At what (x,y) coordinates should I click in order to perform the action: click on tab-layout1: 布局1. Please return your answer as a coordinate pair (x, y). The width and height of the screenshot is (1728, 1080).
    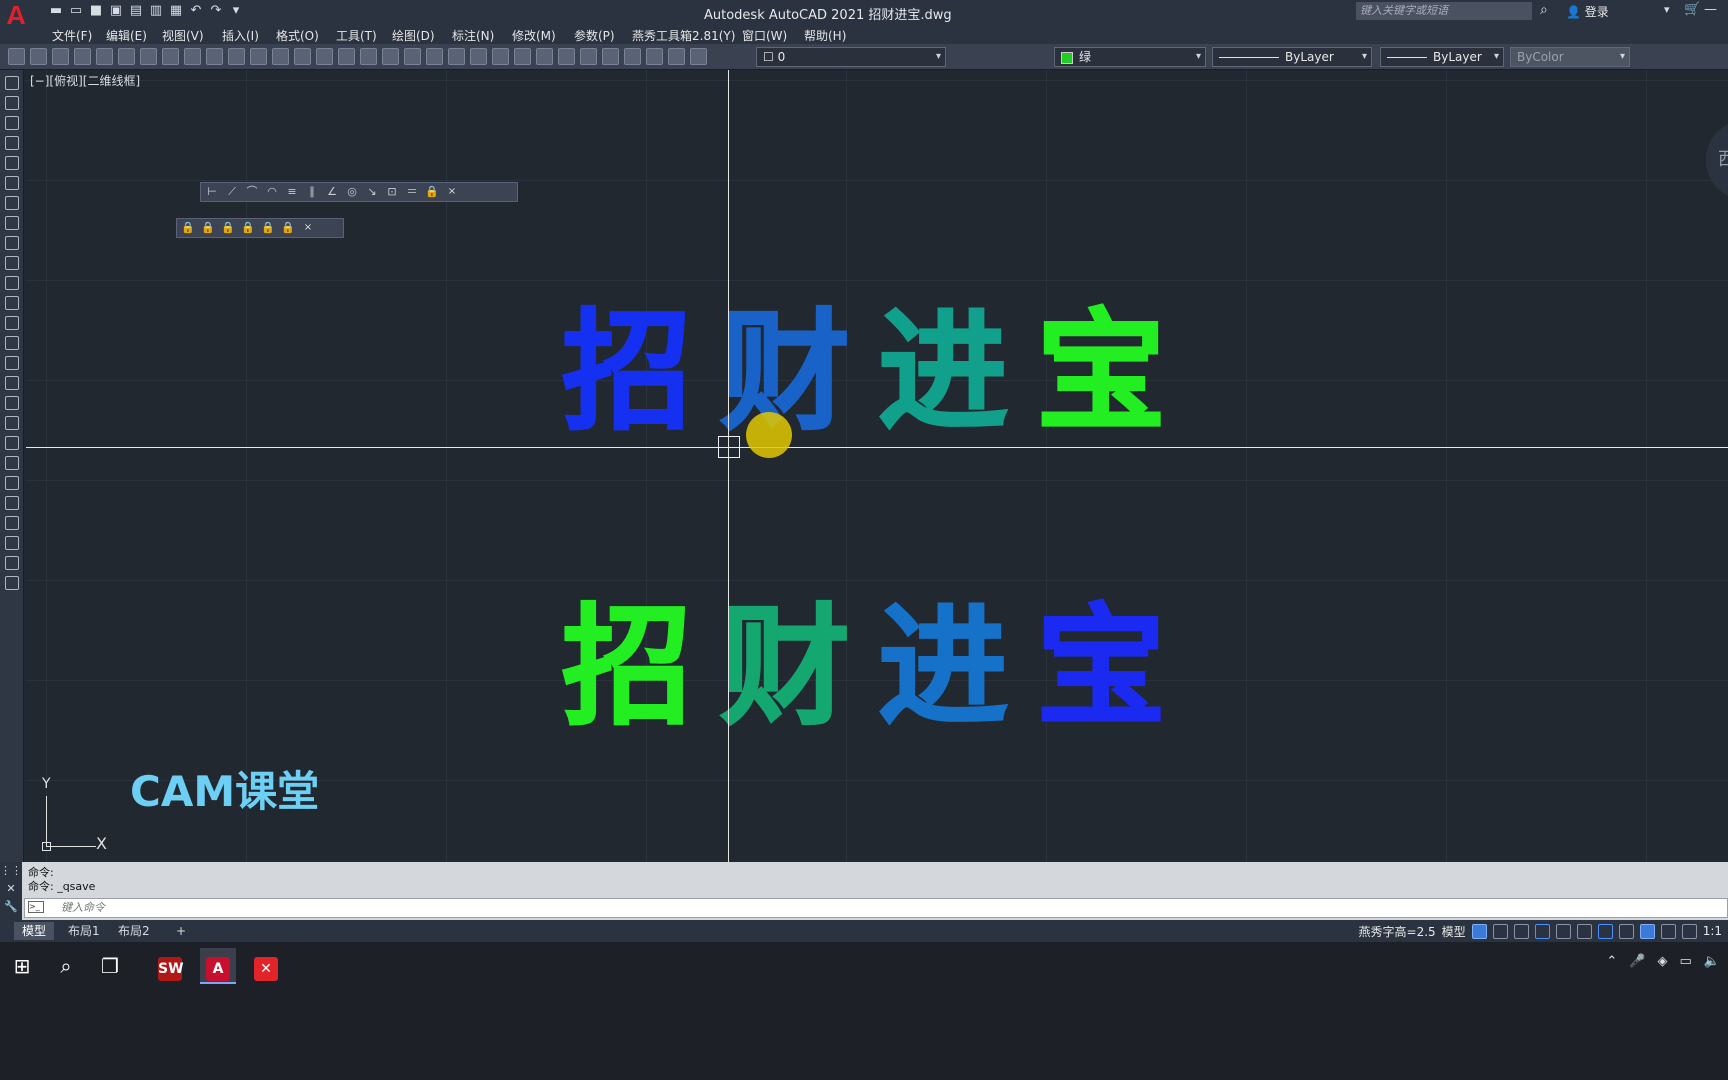
    Looking at the image, I should click on (84, 931).